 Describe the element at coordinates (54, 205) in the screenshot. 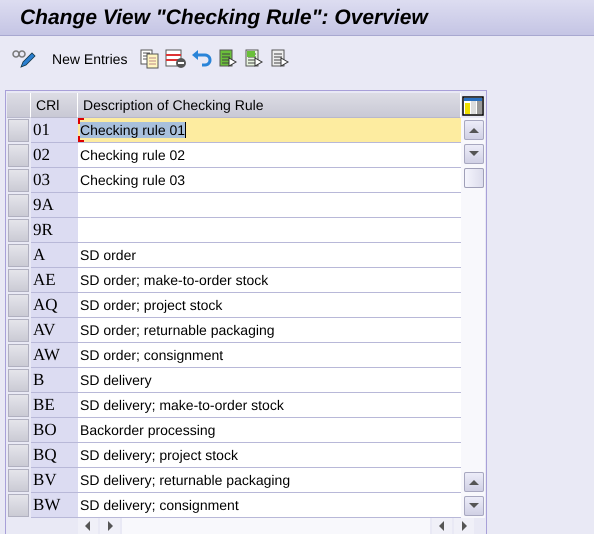

I see `table-cell: 9A` at that location.